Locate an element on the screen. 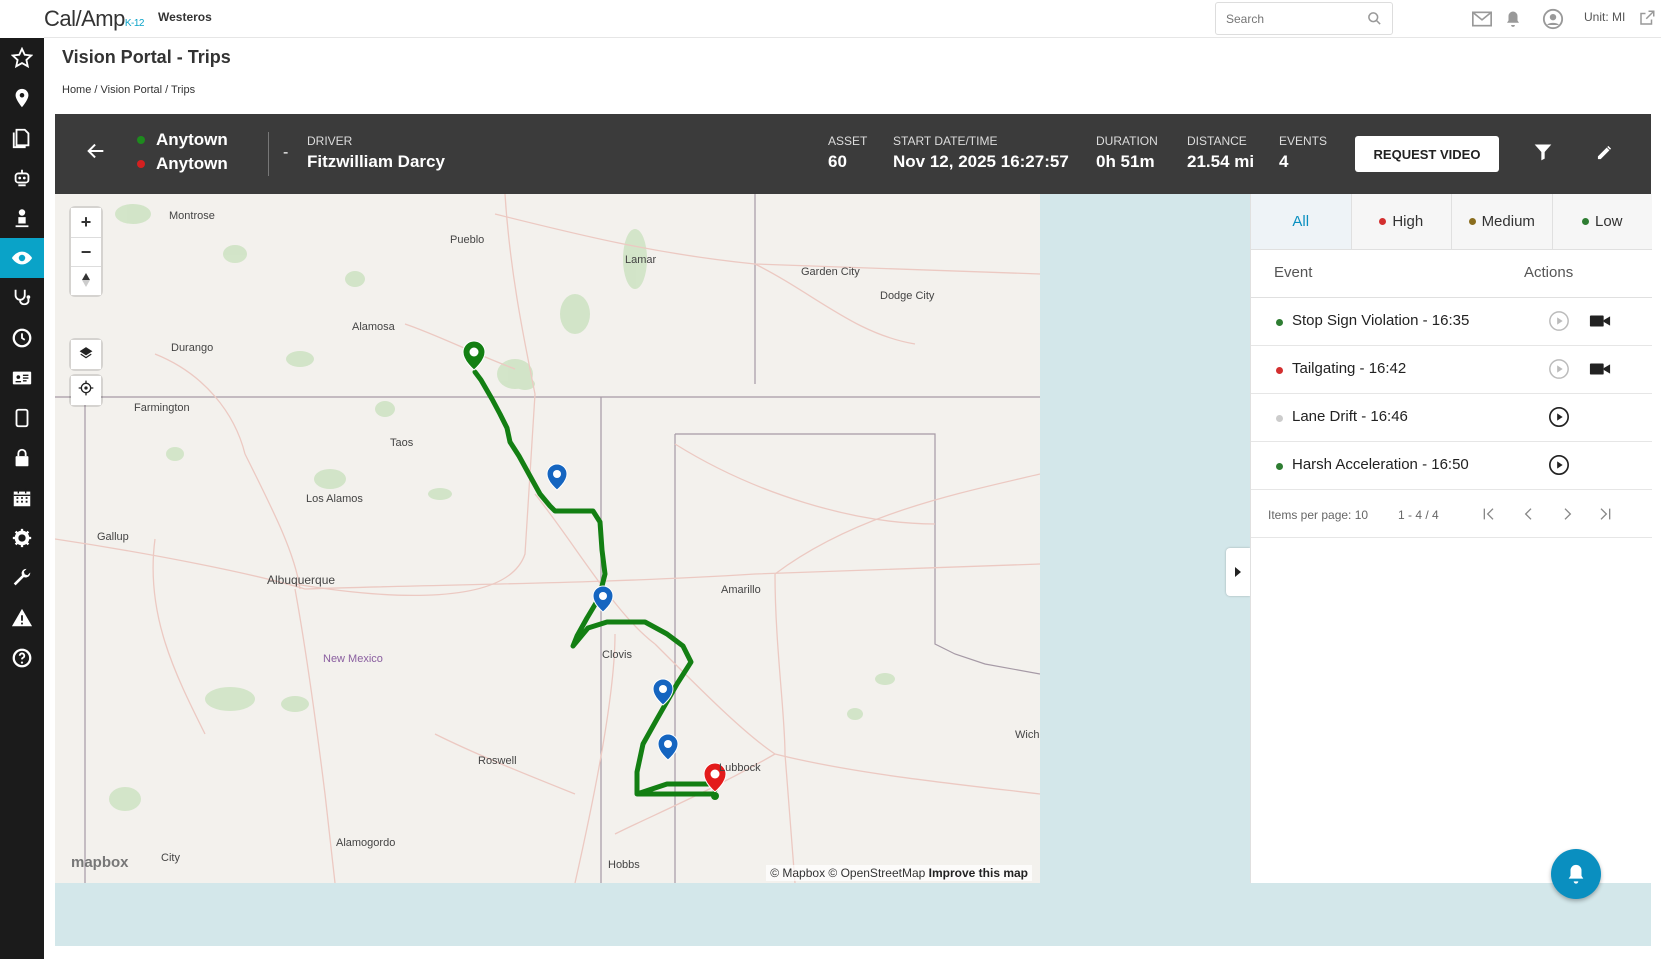  breadcrumb: Home / Vision Portal / Trips is located at coordinates (128, 90).